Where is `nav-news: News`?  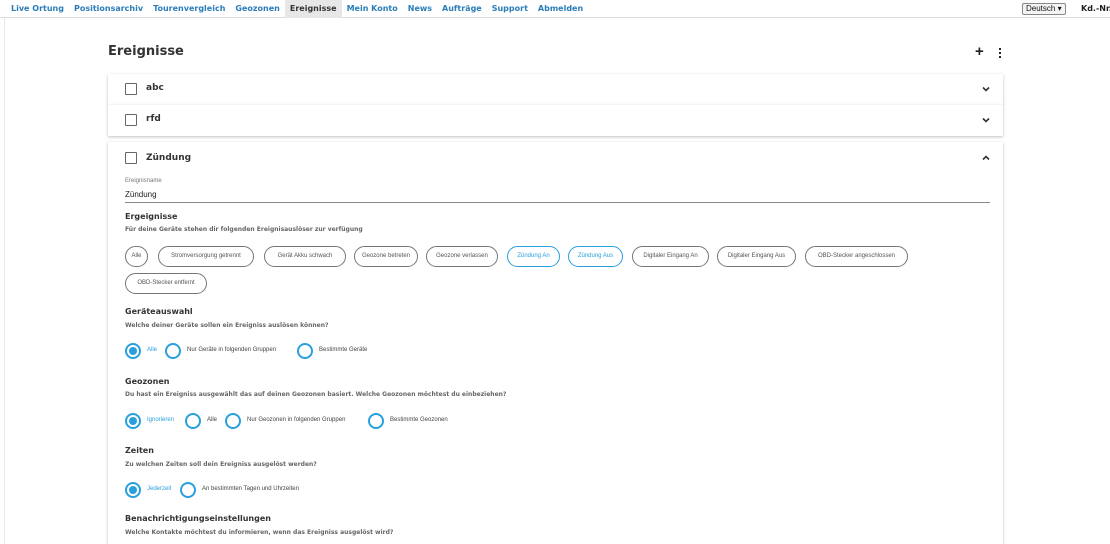
nav-news: News is located at coordinates (420, 9).